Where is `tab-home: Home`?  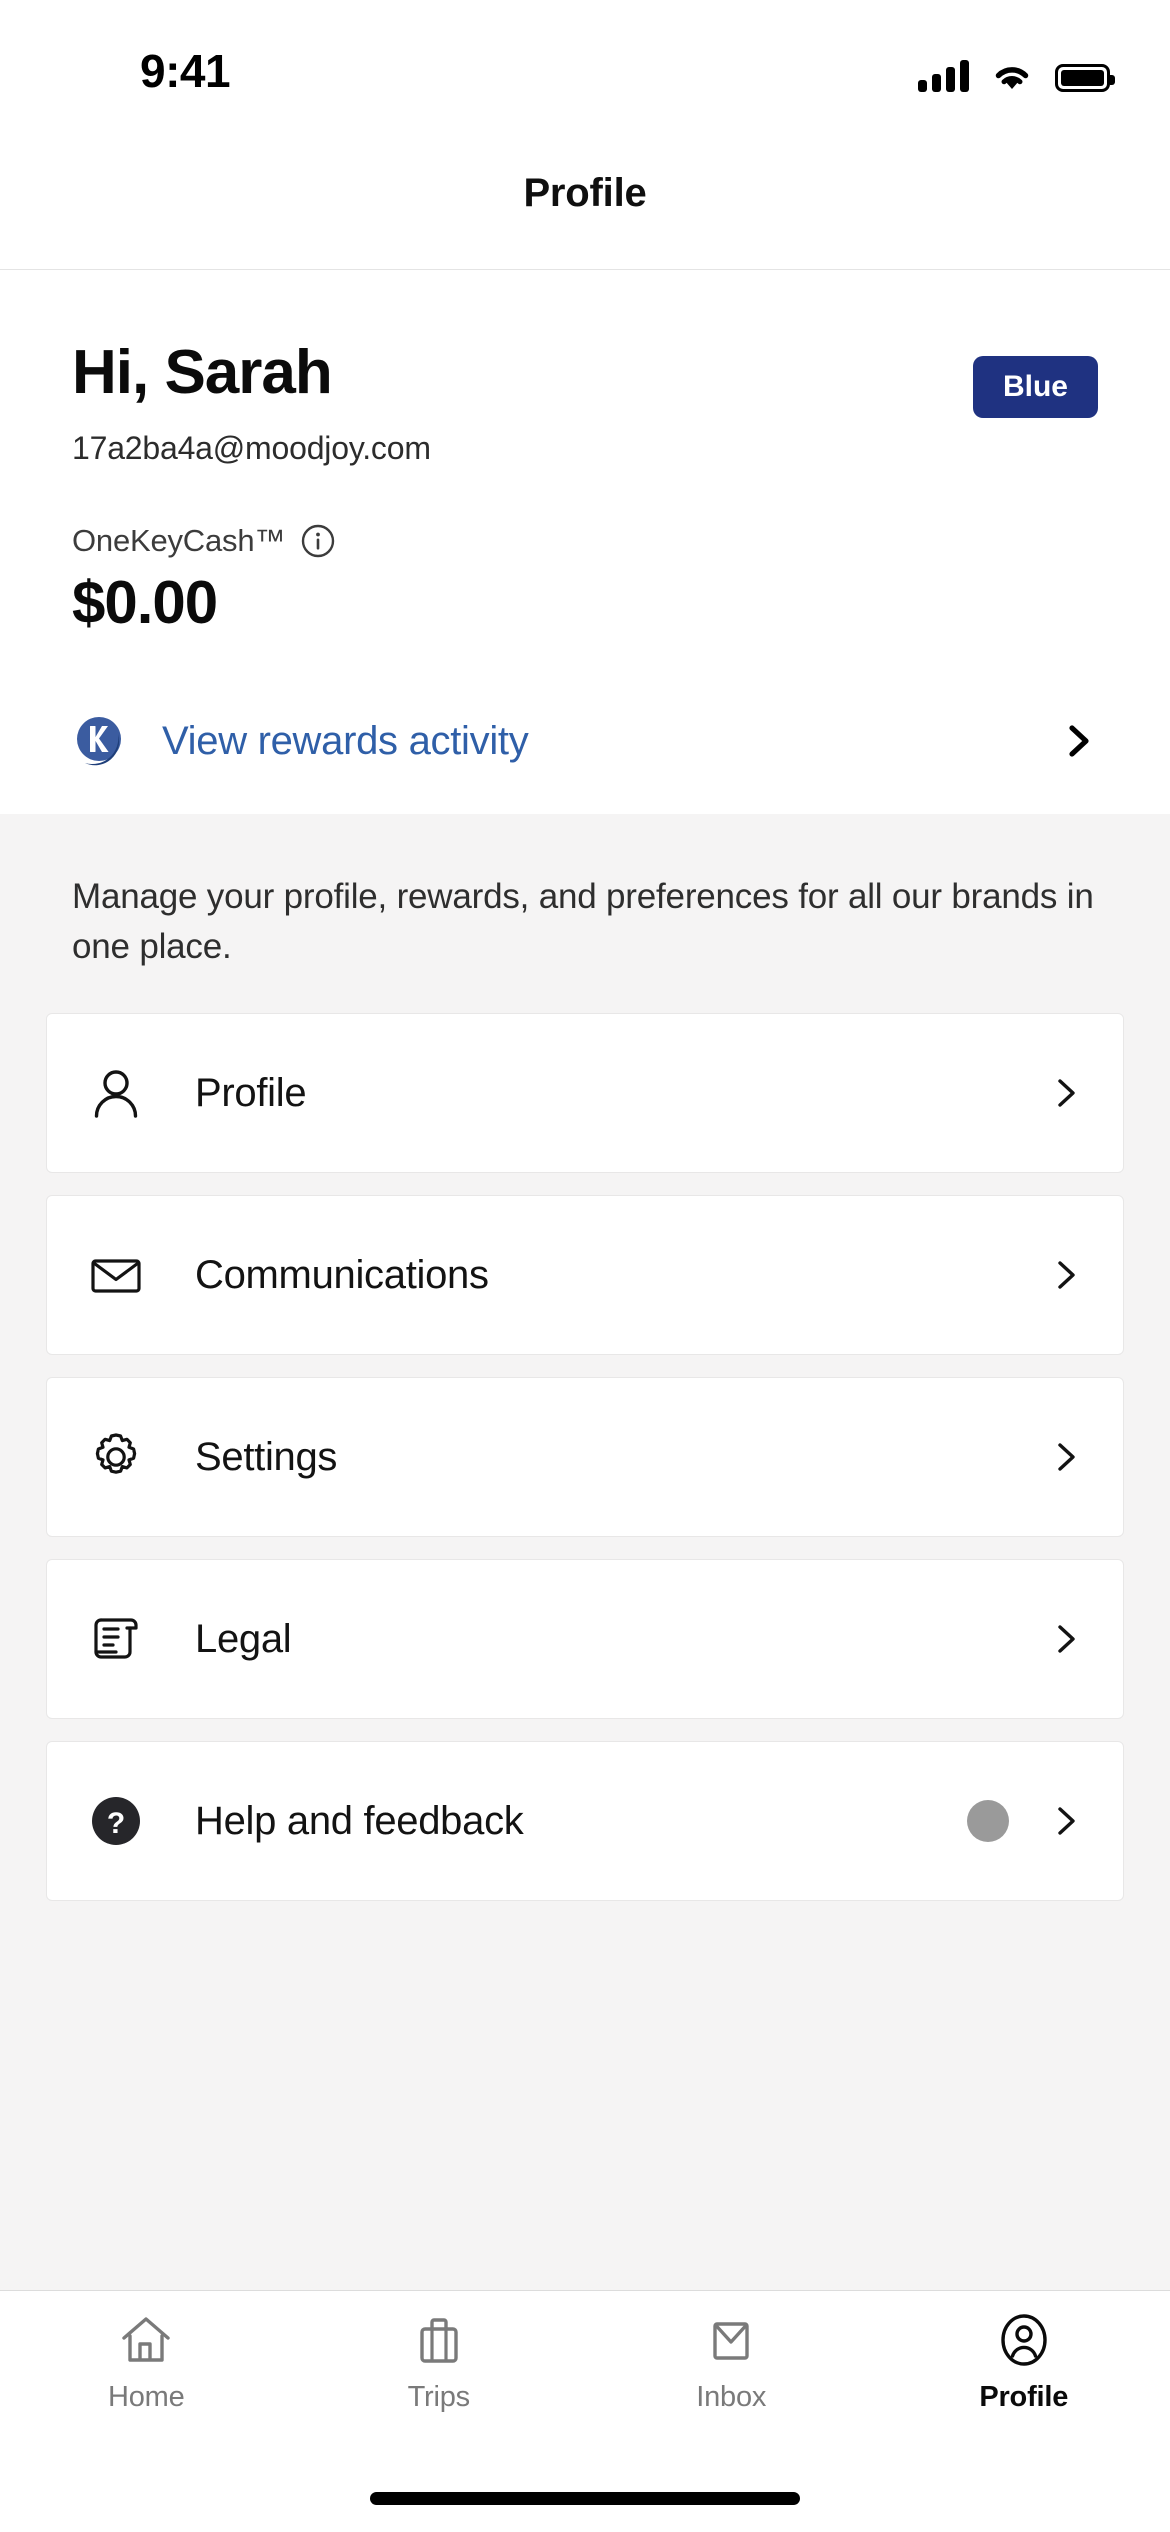
tab-home: Home is located at coordinates (146, 2363).